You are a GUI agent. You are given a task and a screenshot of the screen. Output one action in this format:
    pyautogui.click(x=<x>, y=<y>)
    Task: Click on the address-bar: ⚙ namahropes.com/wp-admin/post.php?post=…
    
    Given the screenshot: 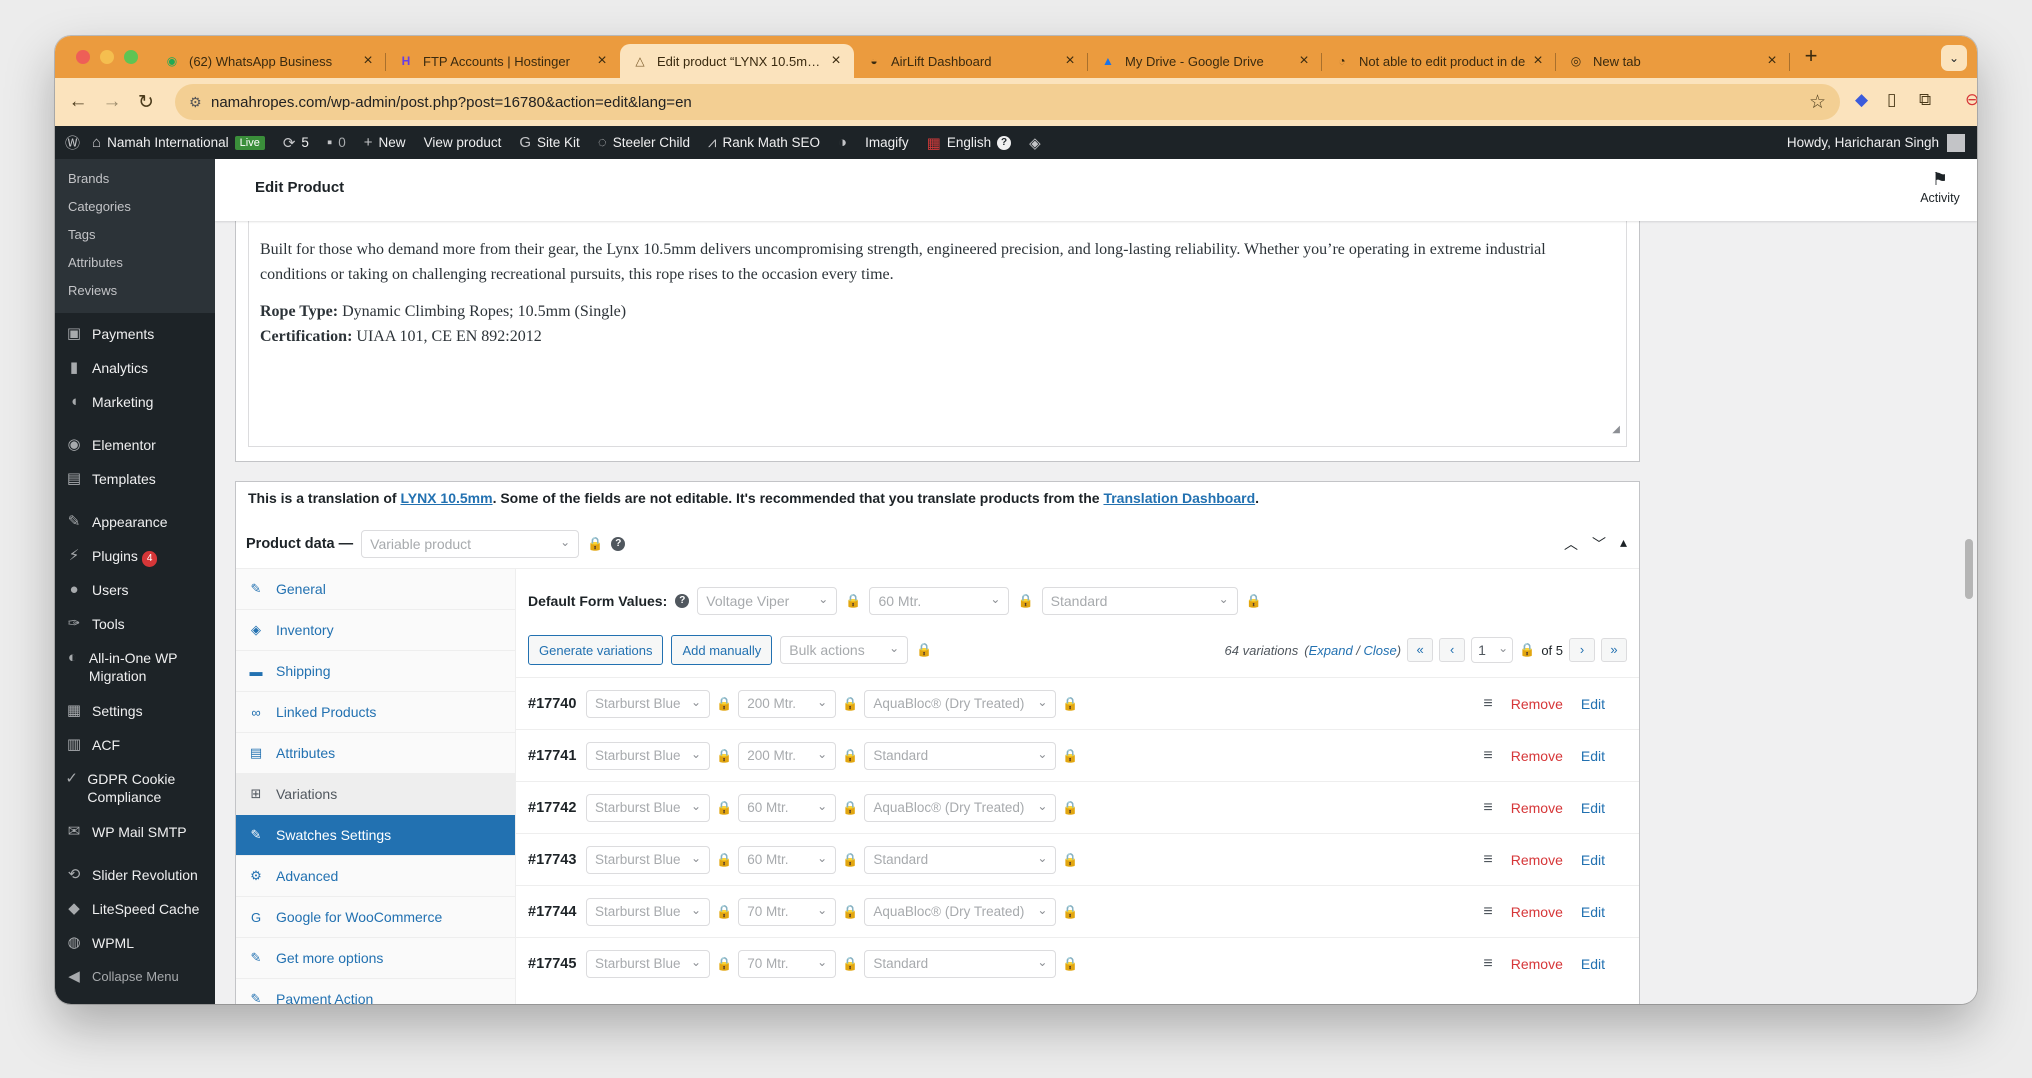 What is the action you would take?
    pyautogui.click(x=1007, y=102)
    